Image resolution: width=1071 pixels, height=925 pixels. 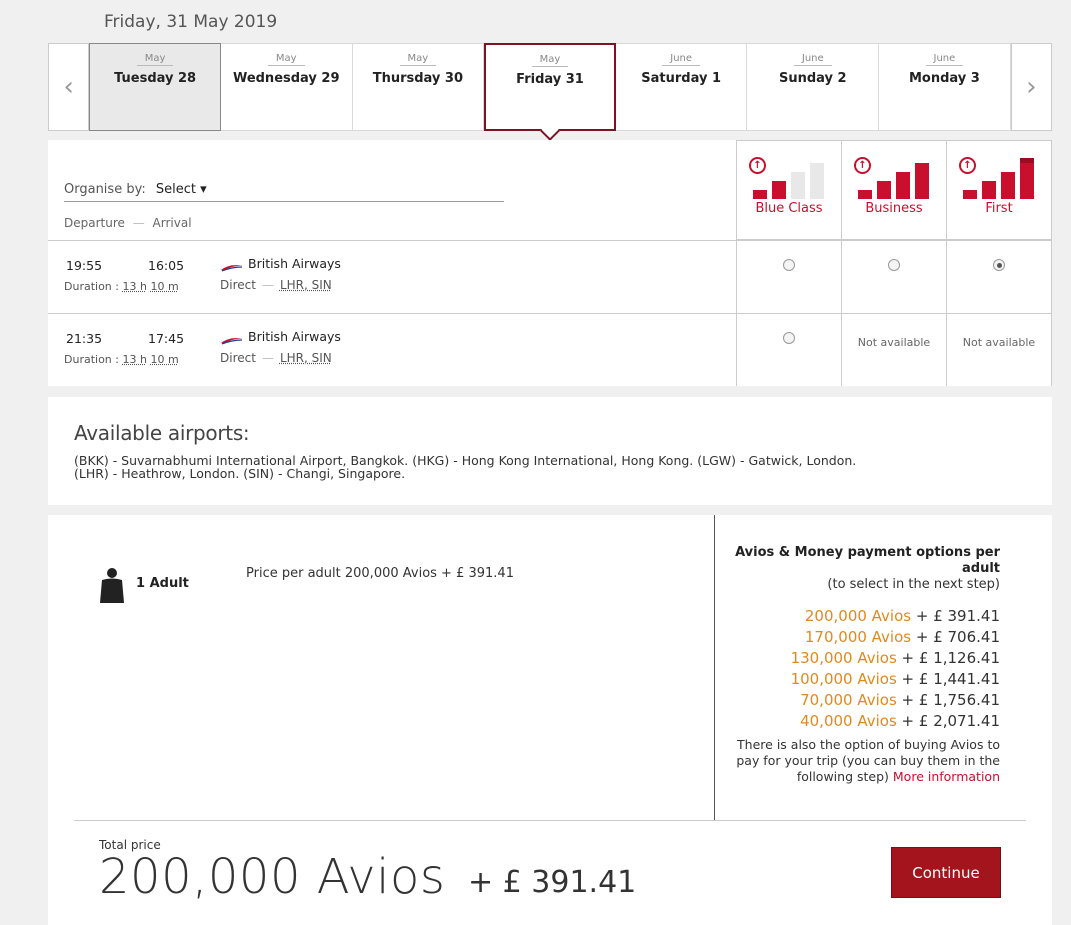 What do you see at coordinates (948, 700) in the screenshot?
I see `option-money: + £ 1,756.41` at bounding box center [948, 700].